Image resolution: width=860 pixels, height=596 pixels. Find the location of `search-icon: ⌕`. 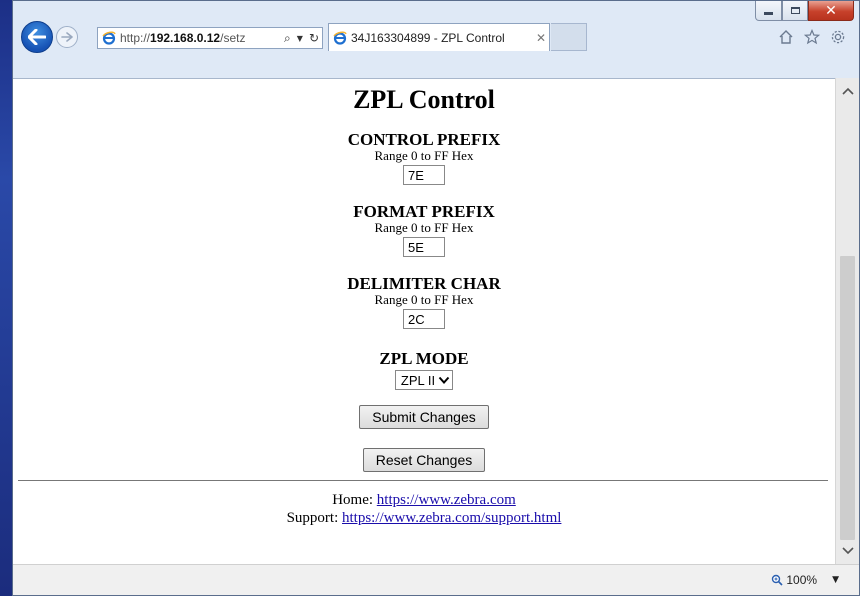

search-icon: ⌕ is located at coordinates (287, 38).